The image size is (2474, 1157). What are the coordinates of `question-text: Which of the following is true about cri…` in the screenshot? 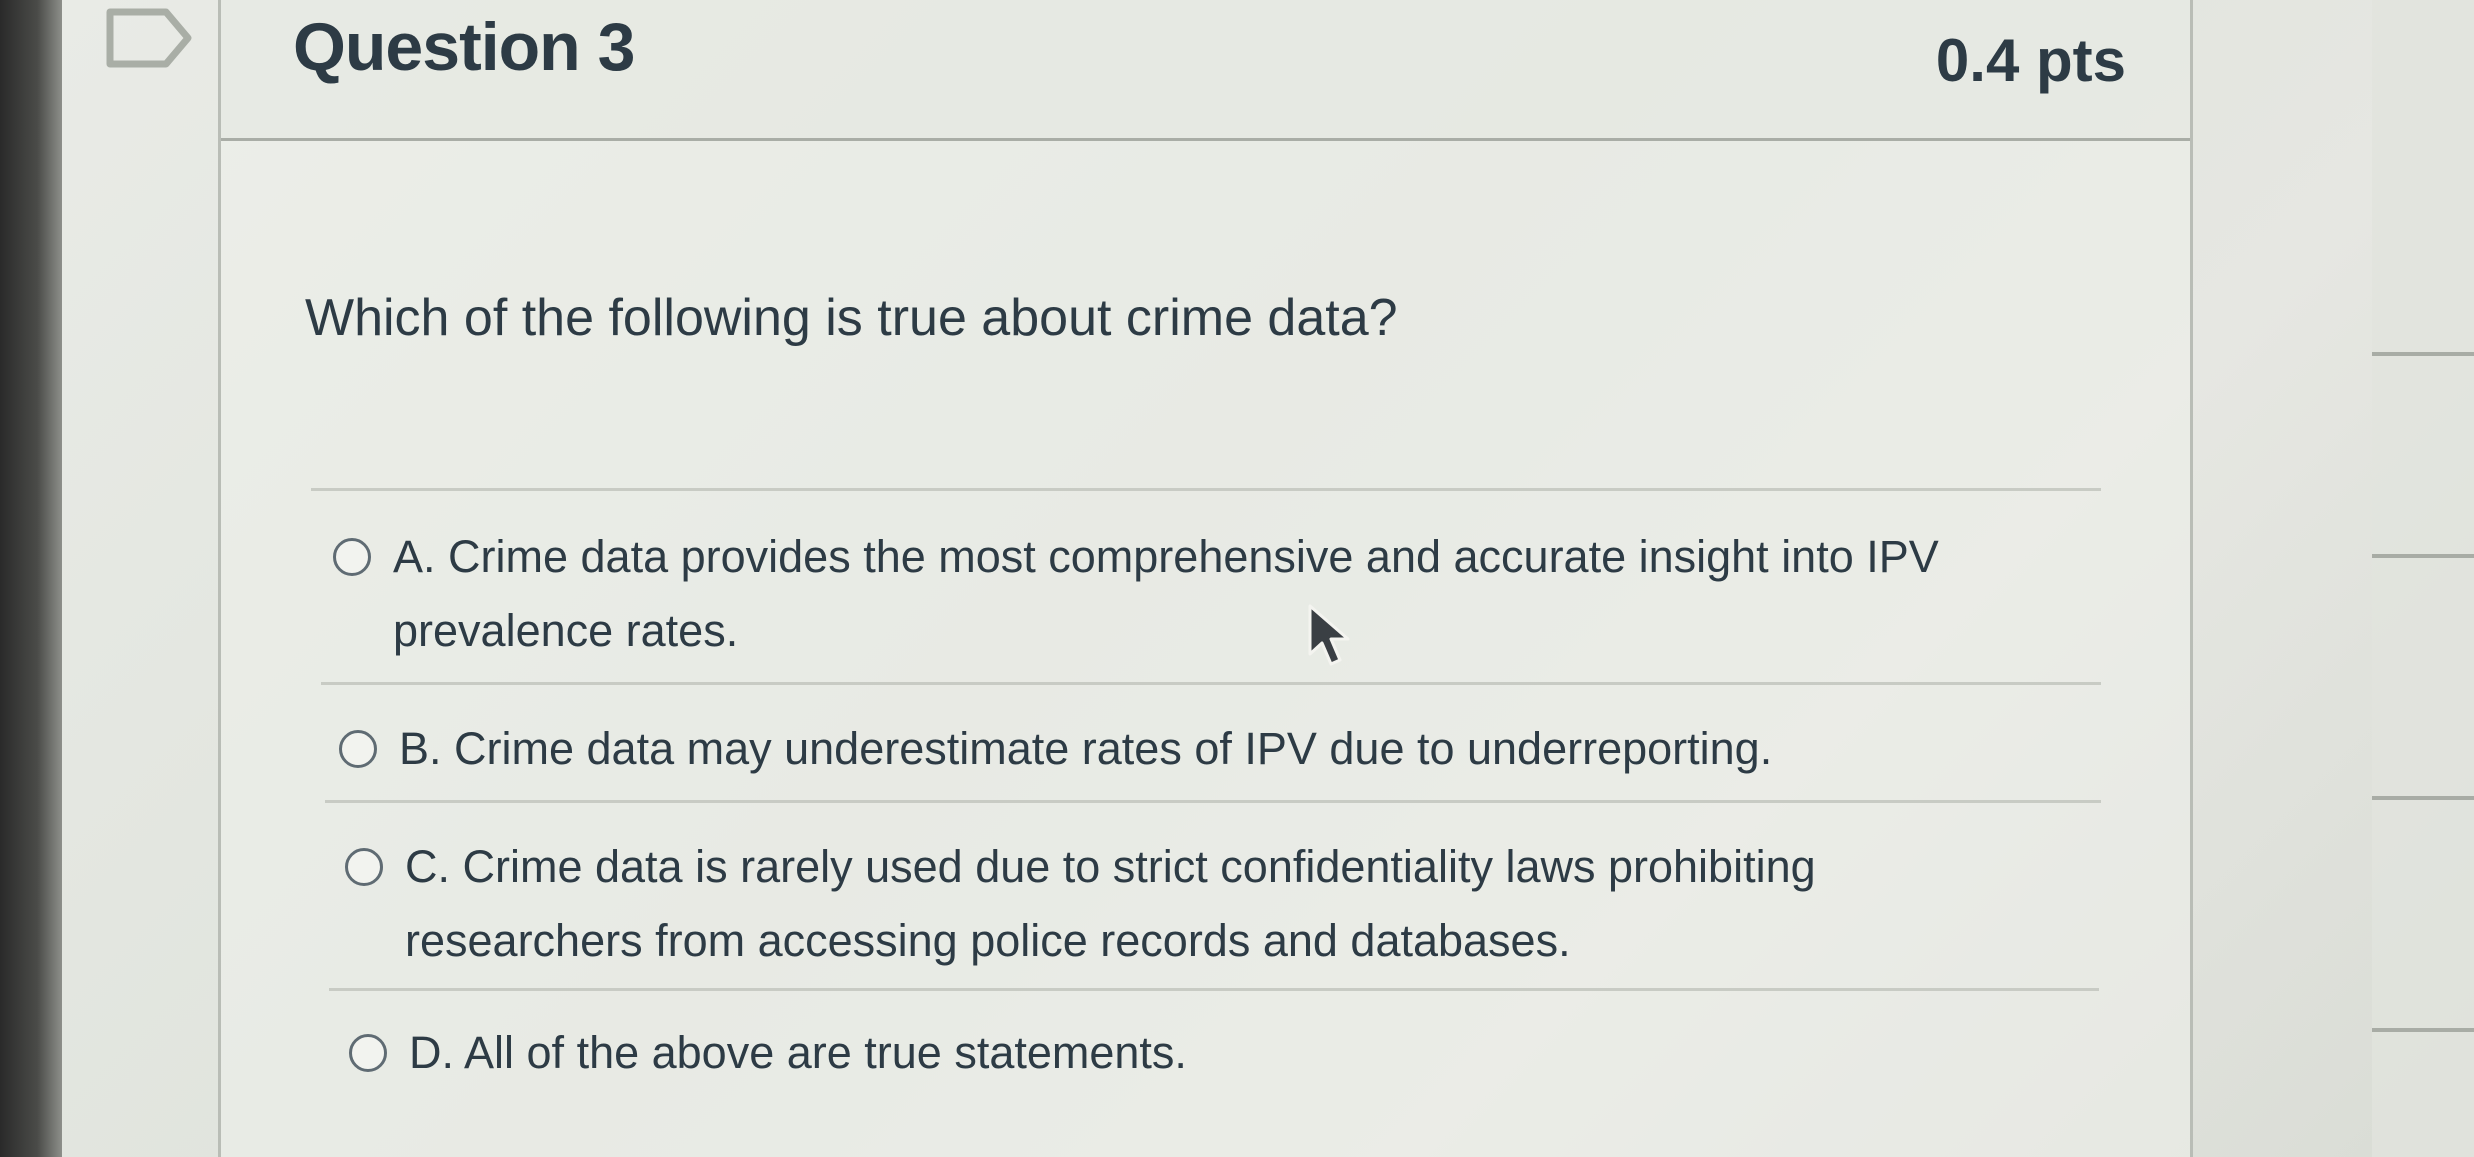 It's located at (851, 318).